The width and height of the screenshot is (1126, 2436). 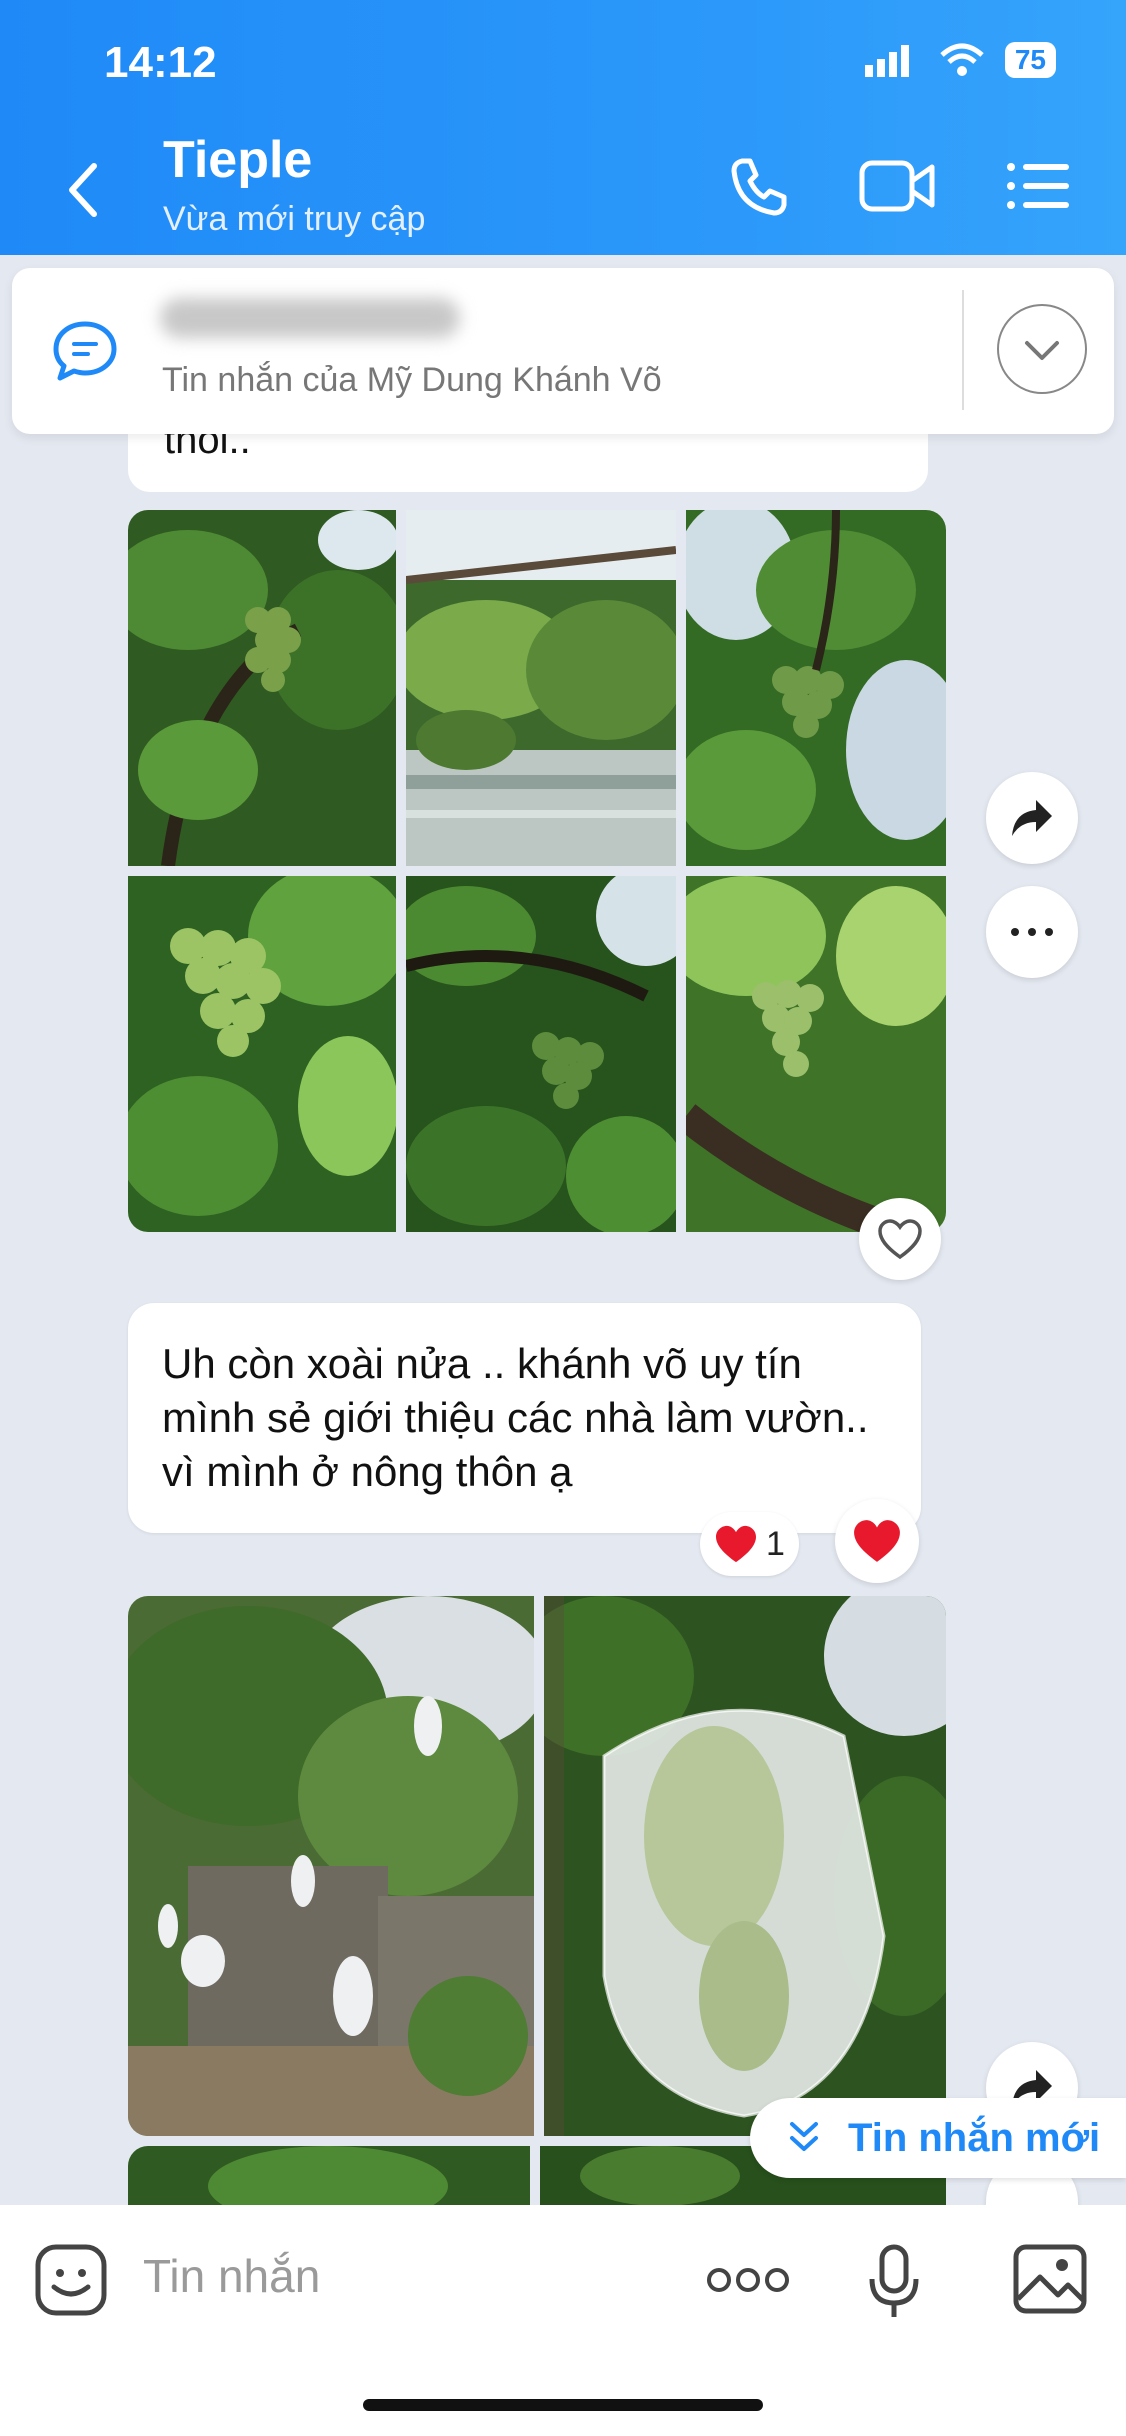 What do you see at coordinates (329, 2176) in the screenshot?
I see `photo-thumbnail` at bounding box center [329, 2176].